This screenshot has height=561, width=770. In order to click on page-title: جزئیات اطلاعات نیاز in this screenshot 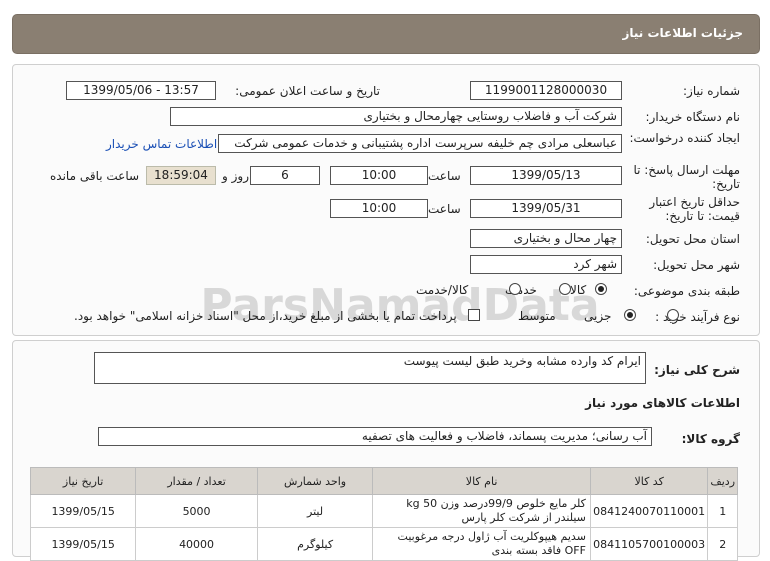, I will do `click(682, 33)`.